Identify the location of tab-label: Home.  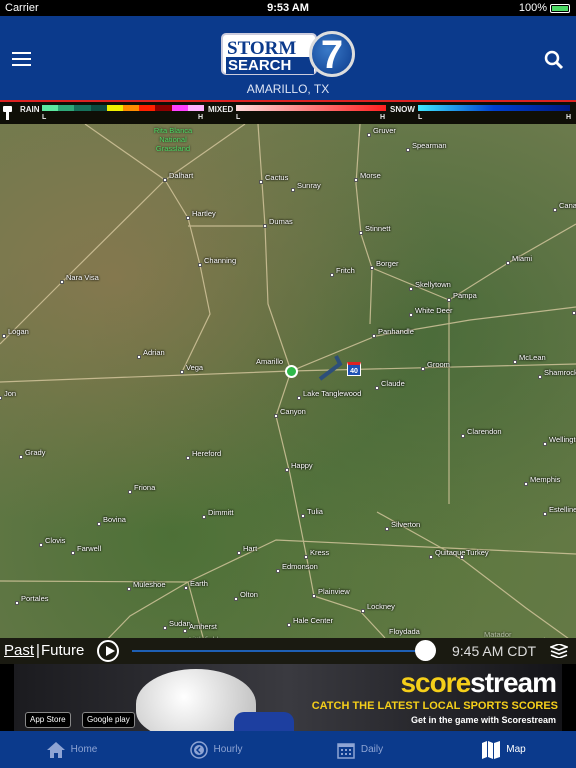
(84, 749).